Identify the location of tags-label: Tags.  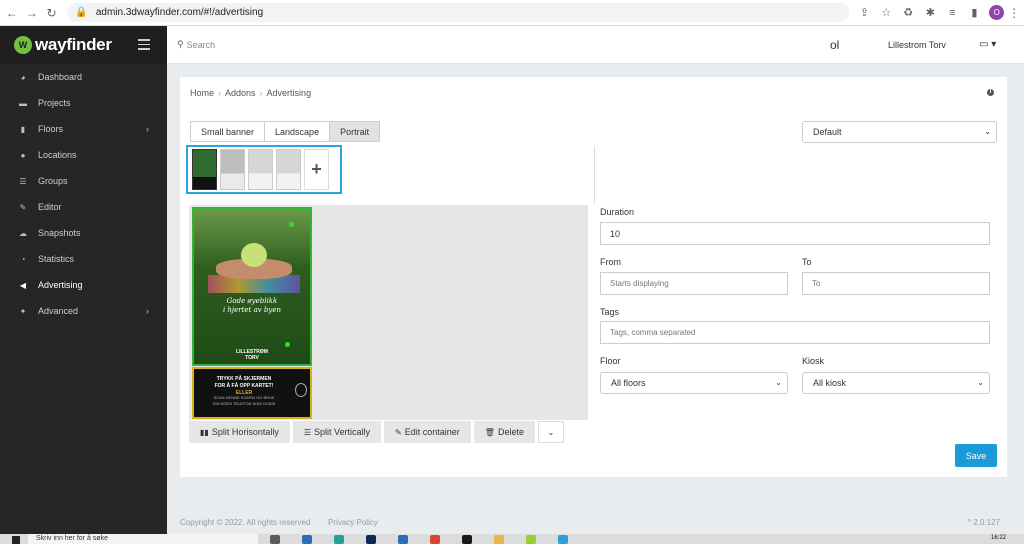
(610, 312).